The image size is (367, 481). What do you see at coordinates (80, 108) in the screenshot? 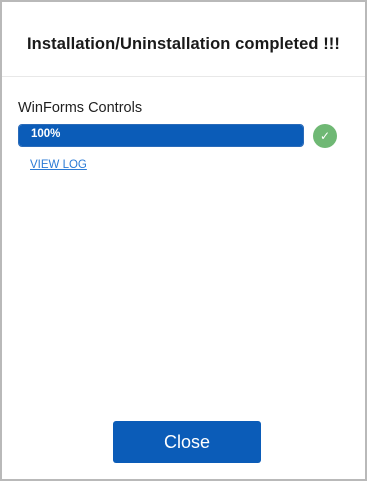
I see `product-name: WinForms Controls` at bounding box center [80, 108].